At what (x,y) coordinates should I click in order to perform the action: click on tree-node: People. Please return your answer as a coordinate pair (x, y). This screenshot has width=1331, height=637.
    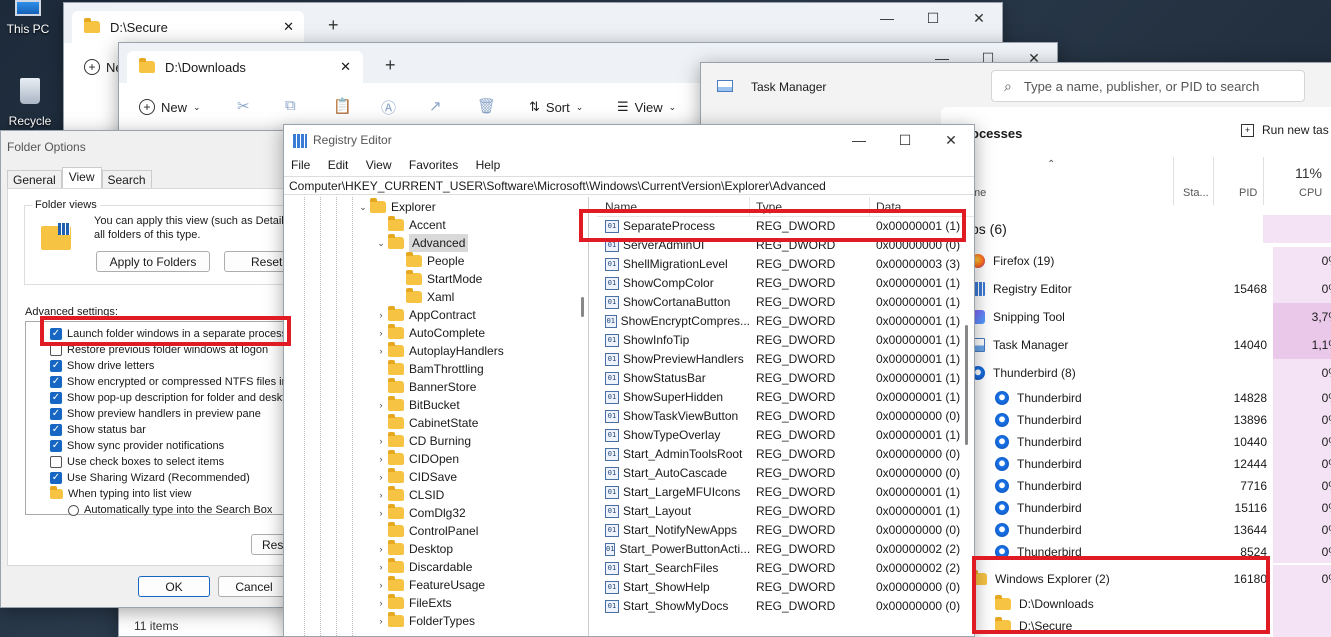
    Looking at the image, I should click on (430, 261).